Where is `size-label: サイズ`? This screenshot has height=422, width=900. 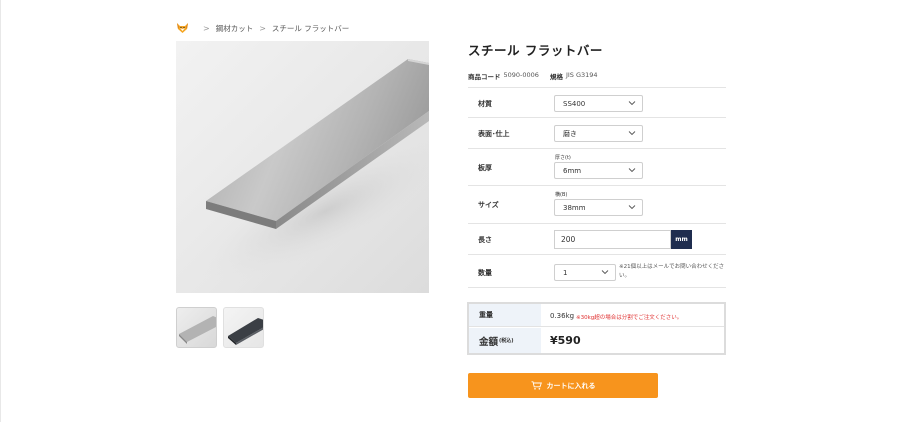 size-label: サイズ is located at coordinates (488, 205).